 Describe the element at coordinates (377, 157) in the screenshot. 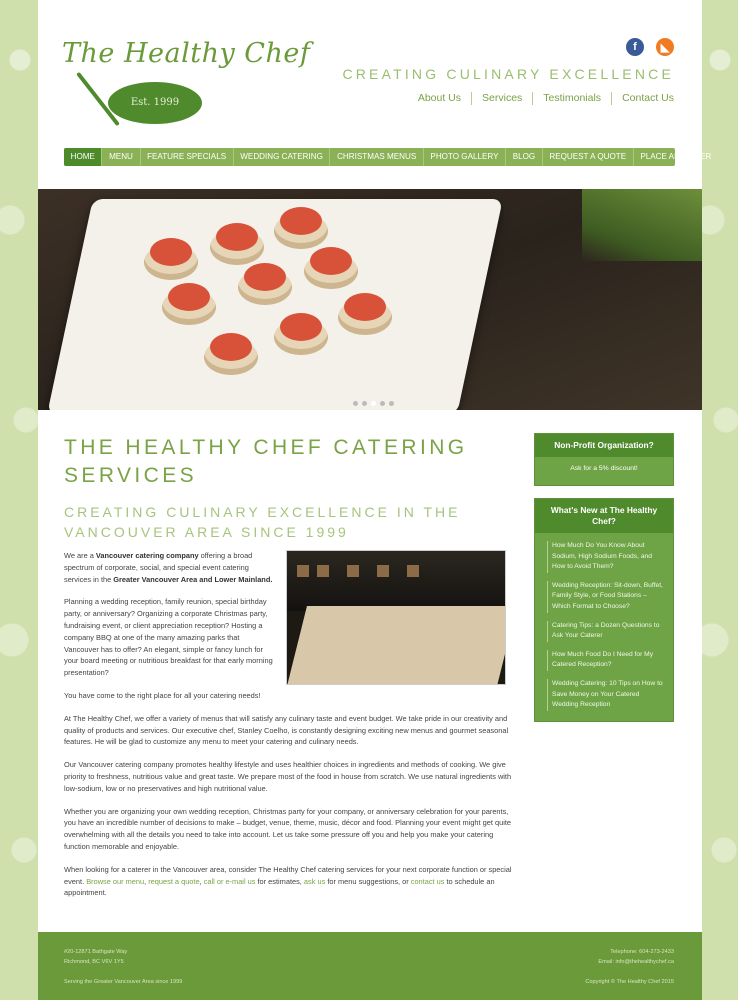

I see `nav-christmas-menus: CHRISTMAS MENUS` at that location.